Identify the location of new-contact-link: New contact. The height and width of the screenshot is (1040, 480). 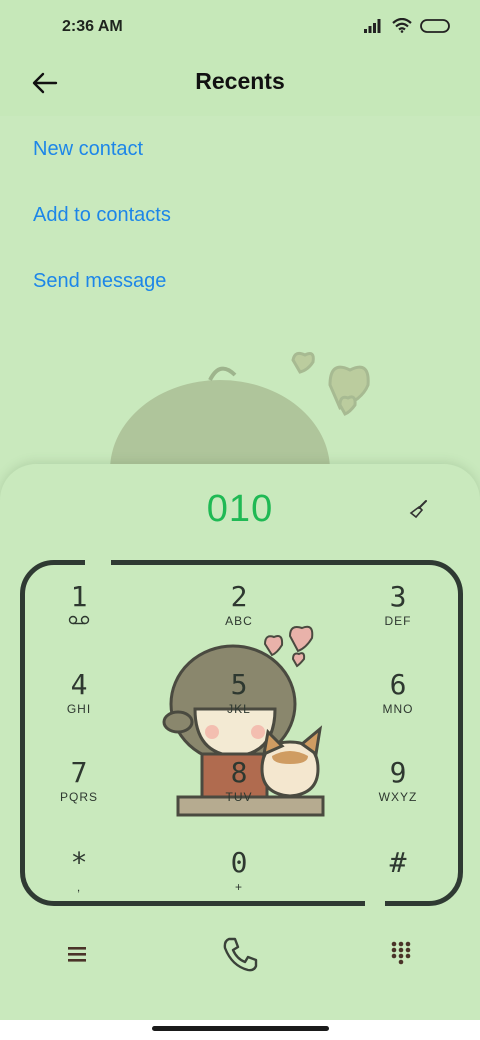
(240, 149).